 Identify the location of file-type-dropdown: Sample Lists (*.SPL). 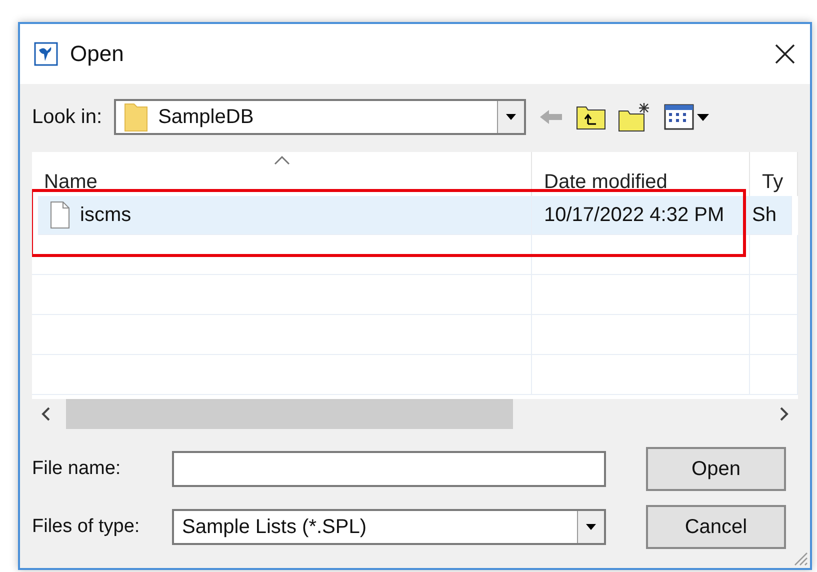
(389, 527).